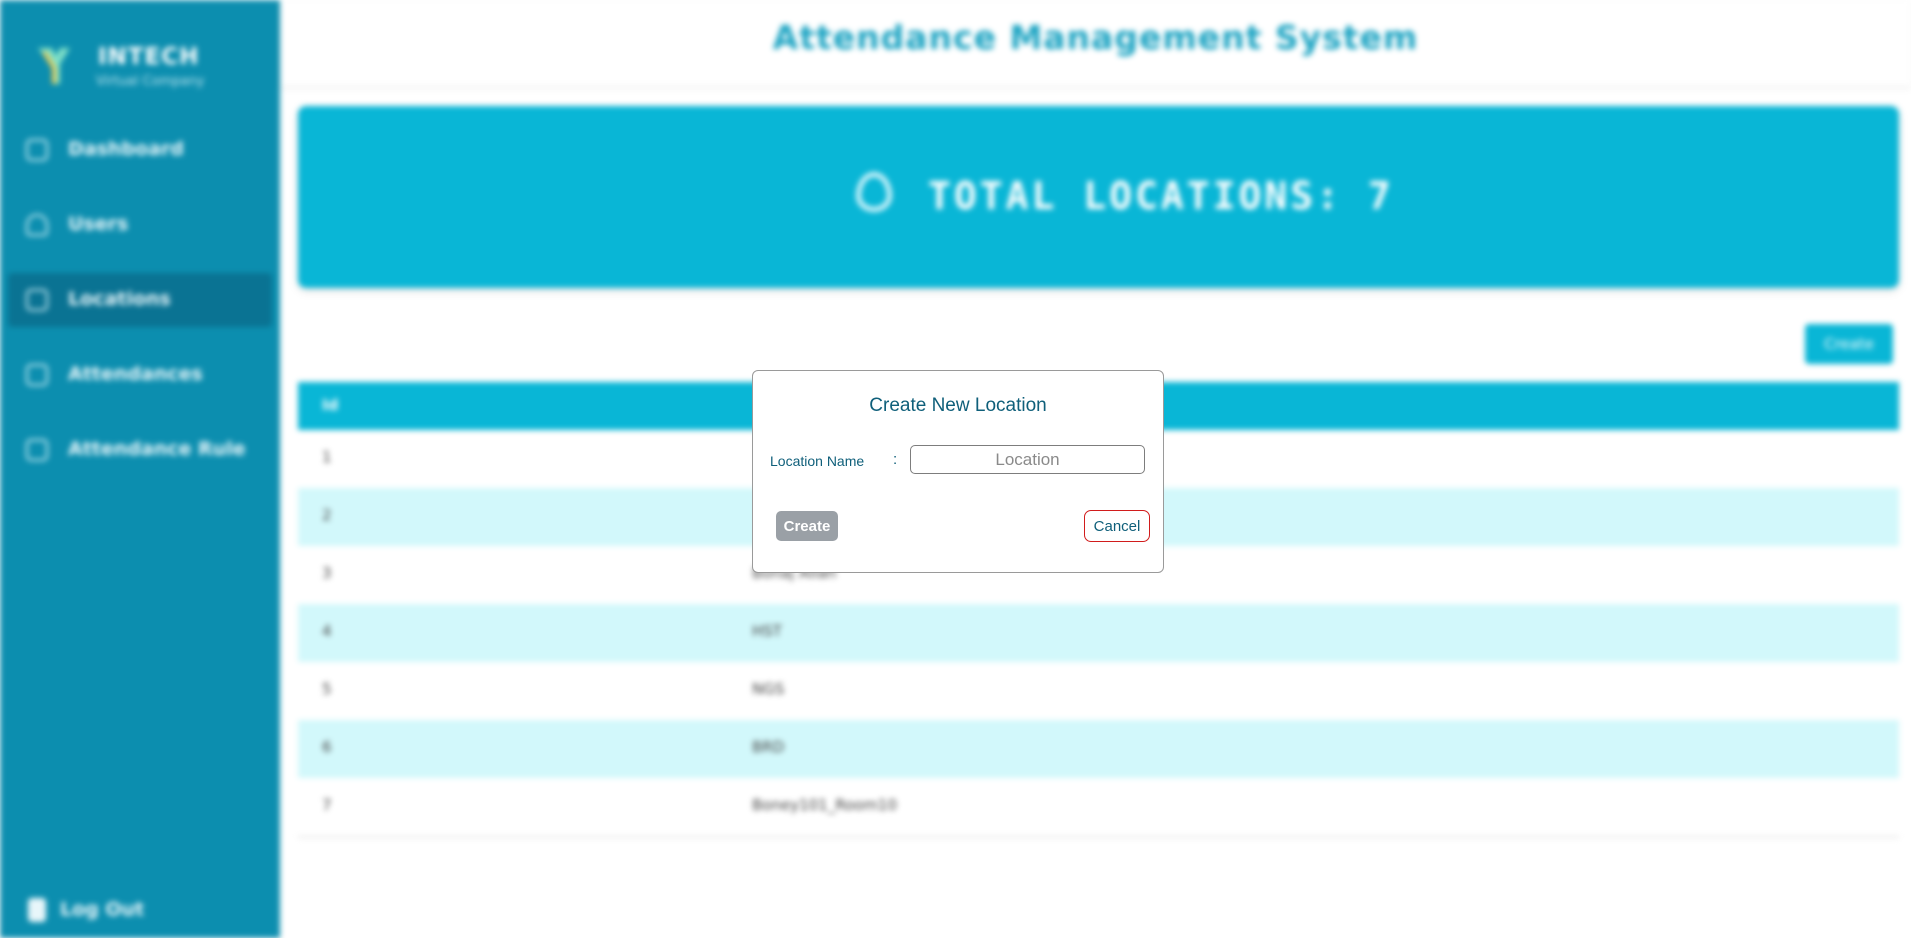 The width and height of the screenshot is (1911, 938). I want to click on cell-id: 7, so click(327, 805).